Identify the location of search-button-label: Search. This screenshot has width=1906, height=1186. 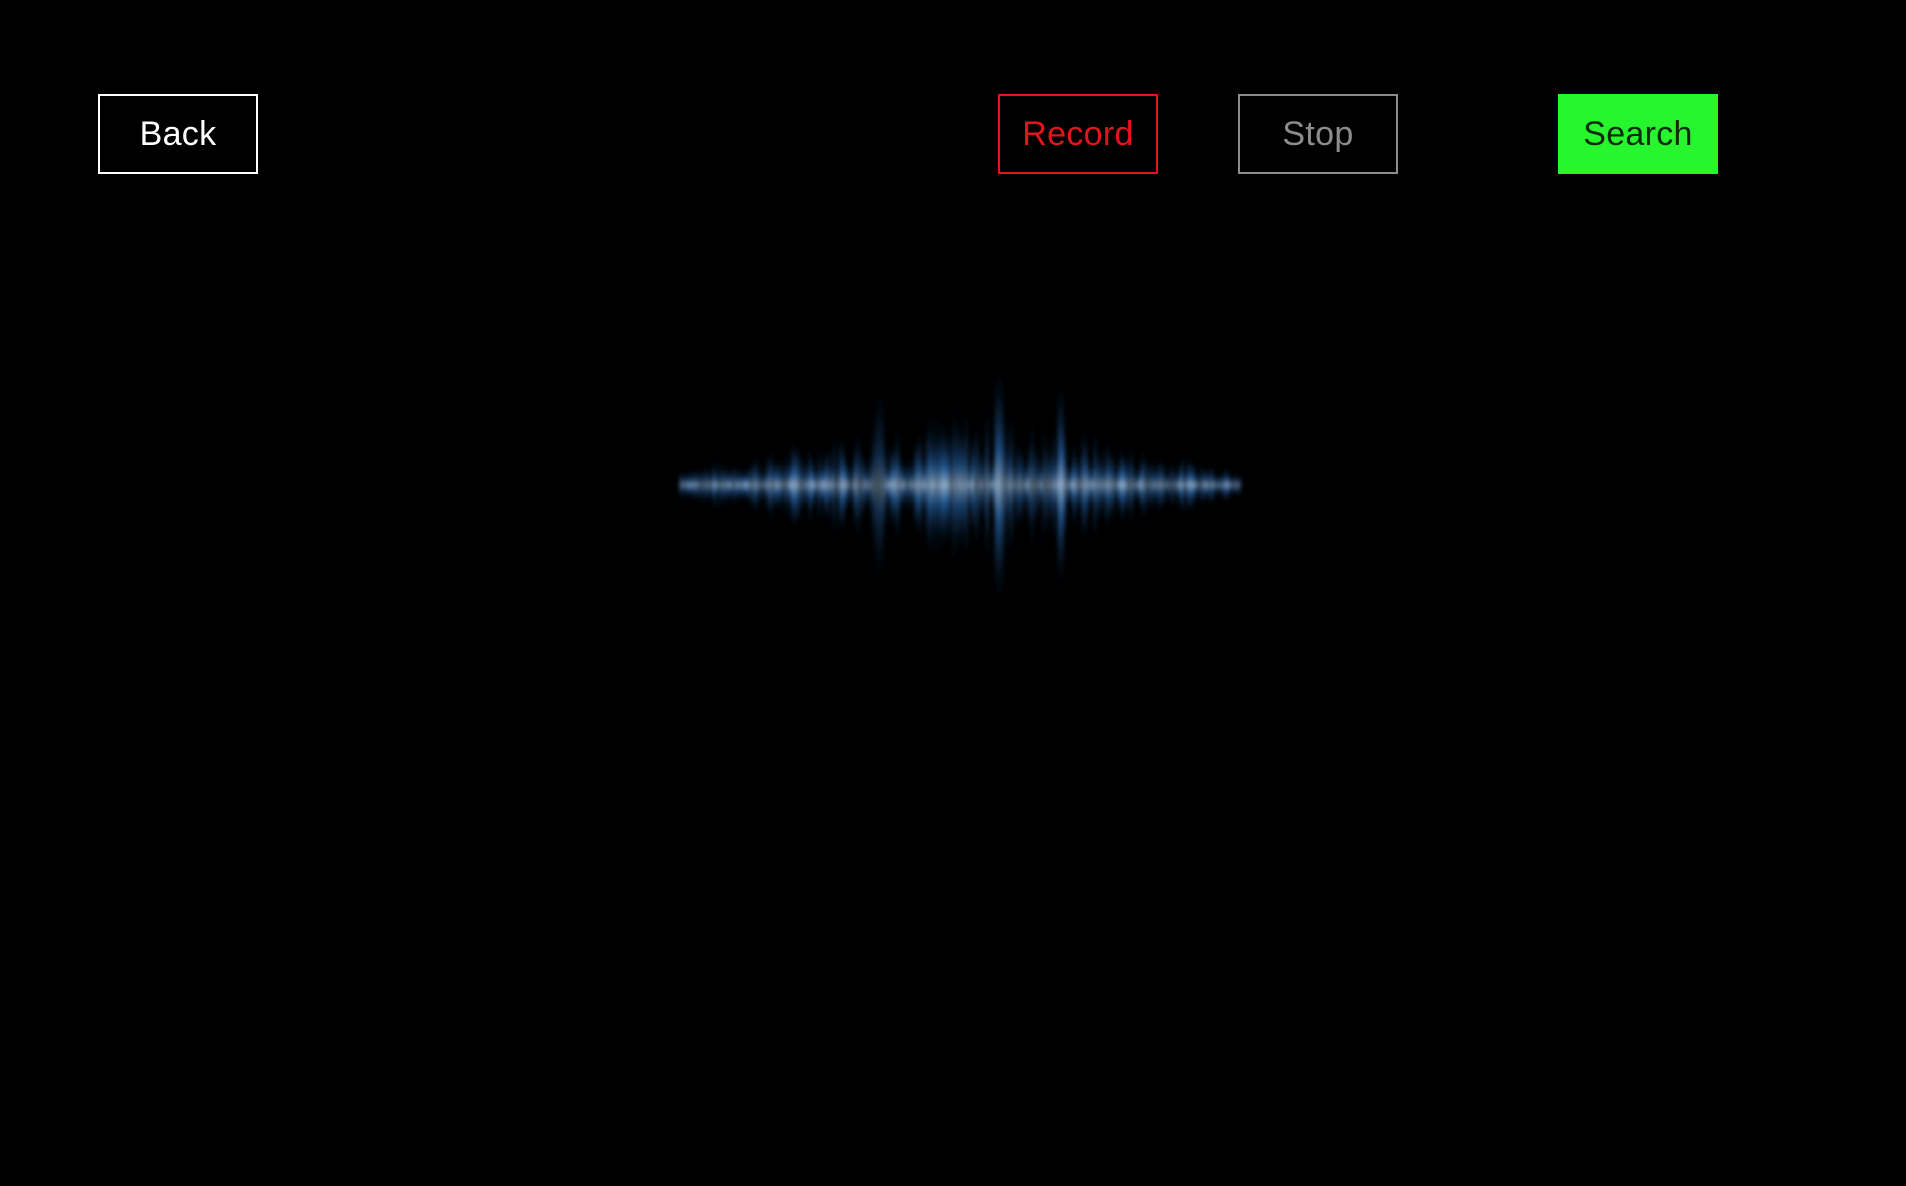
(1638, 133).